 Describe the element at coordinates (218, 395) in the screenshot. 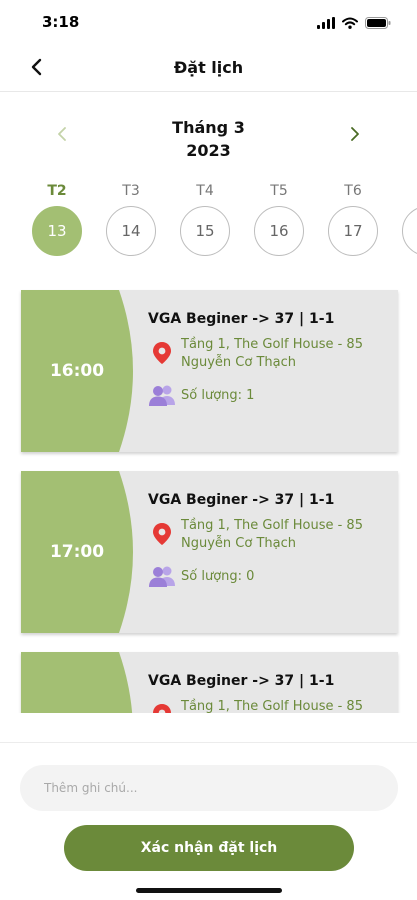

I see `slot-quantity-text: Số lượng: 1` at that location.